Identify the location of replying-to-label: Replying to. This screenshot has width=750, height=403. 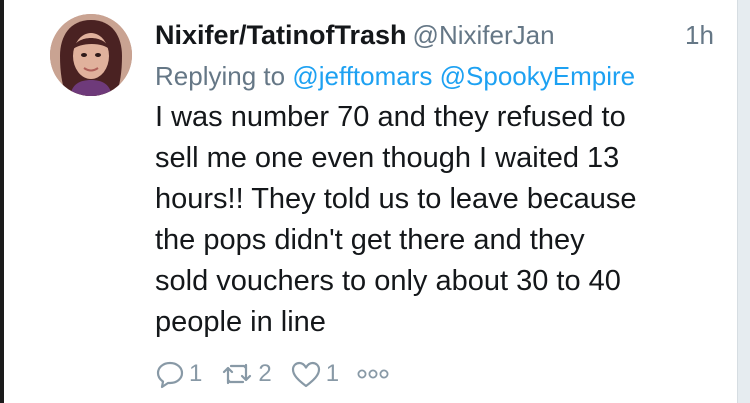
(220, 76).